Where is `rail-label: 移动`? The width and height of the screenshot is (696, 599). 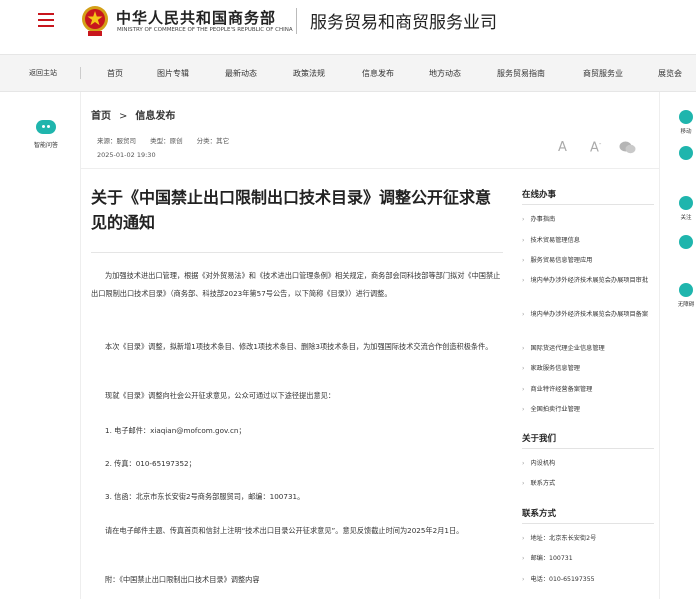 rail-label: 移动 is located at coordinates (686, 132).